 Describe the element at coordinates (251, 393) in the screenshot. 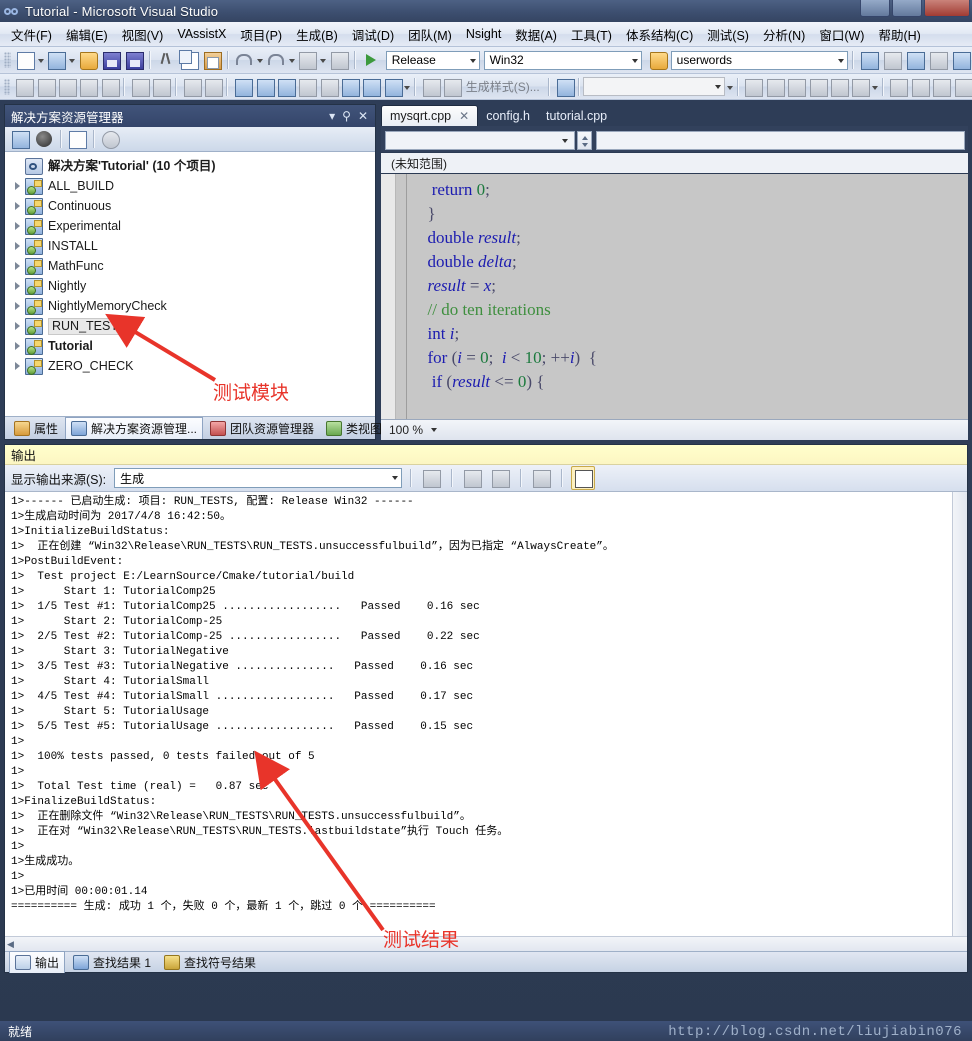

I see `annotation-test-module: 测试模块` at that location.